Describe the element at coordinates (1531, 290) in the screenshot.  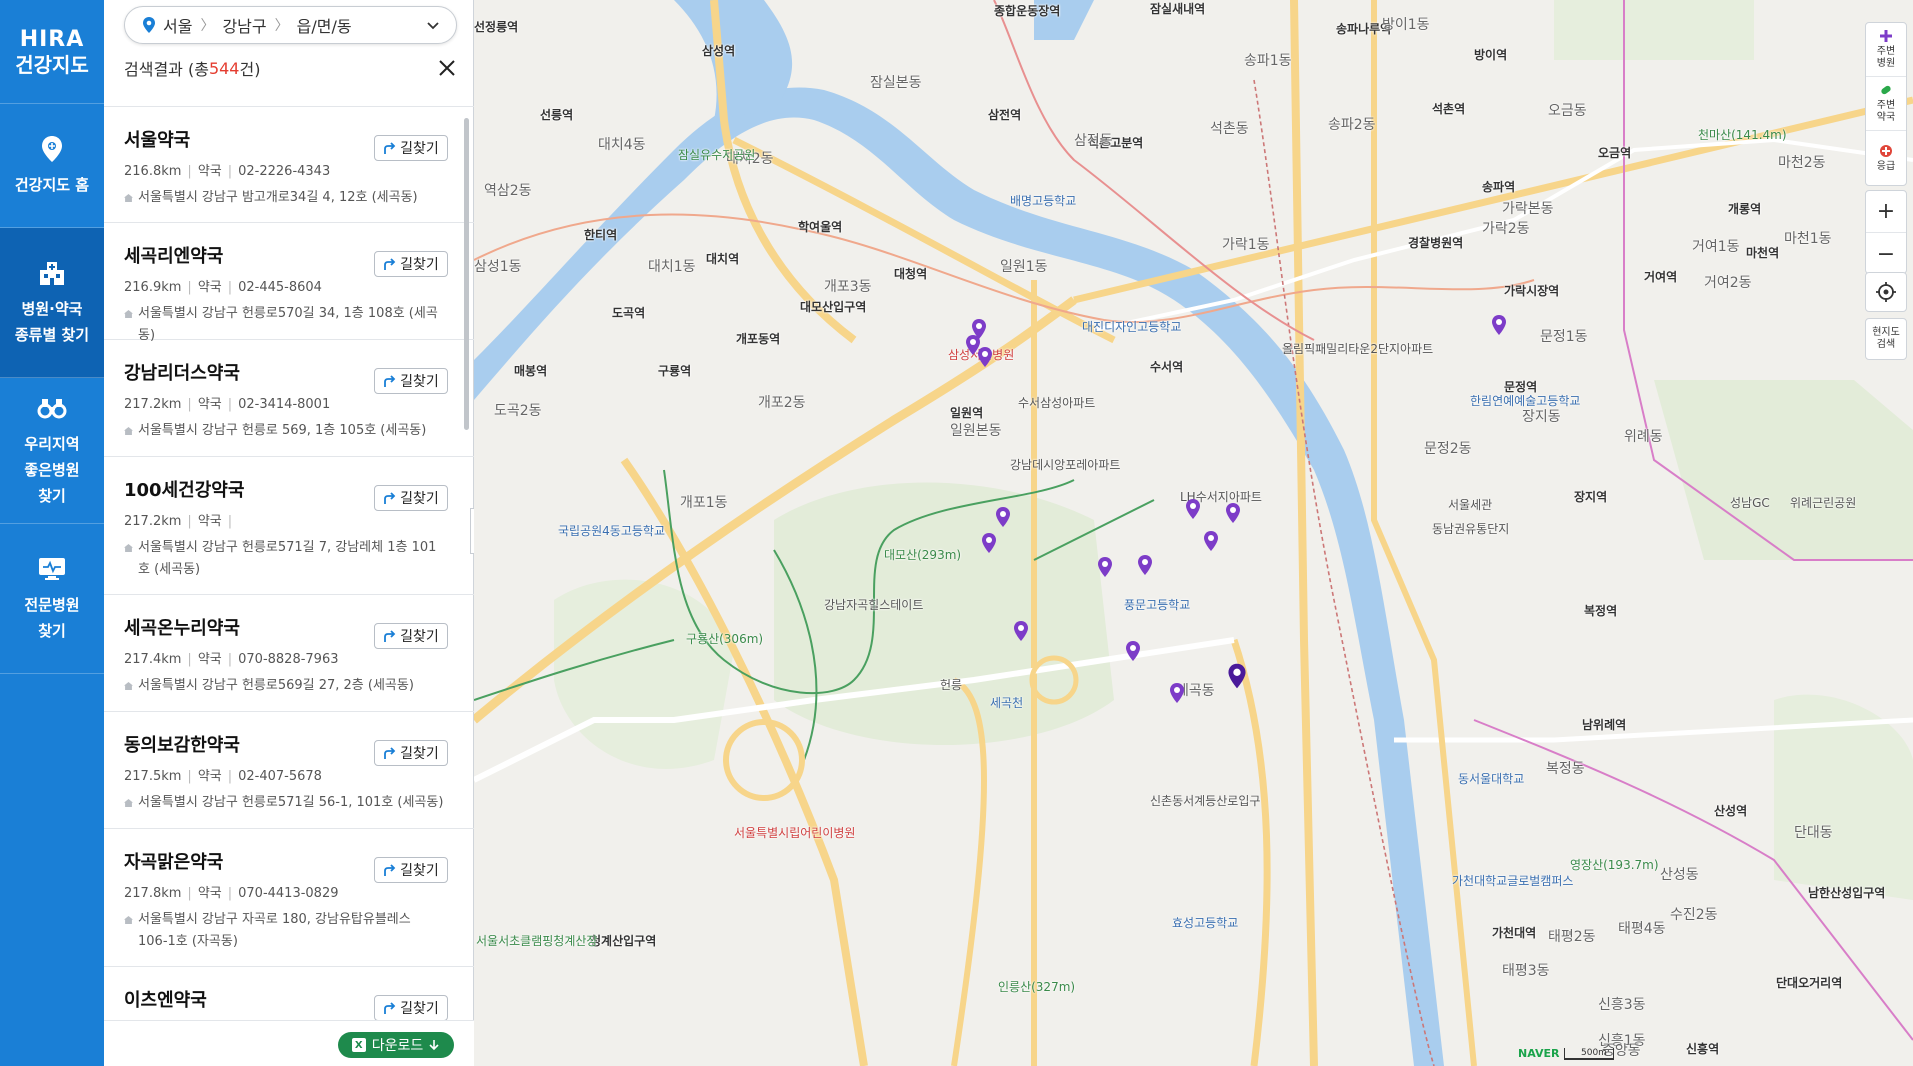
I see `map-station-label: 가락시장역` at that location.